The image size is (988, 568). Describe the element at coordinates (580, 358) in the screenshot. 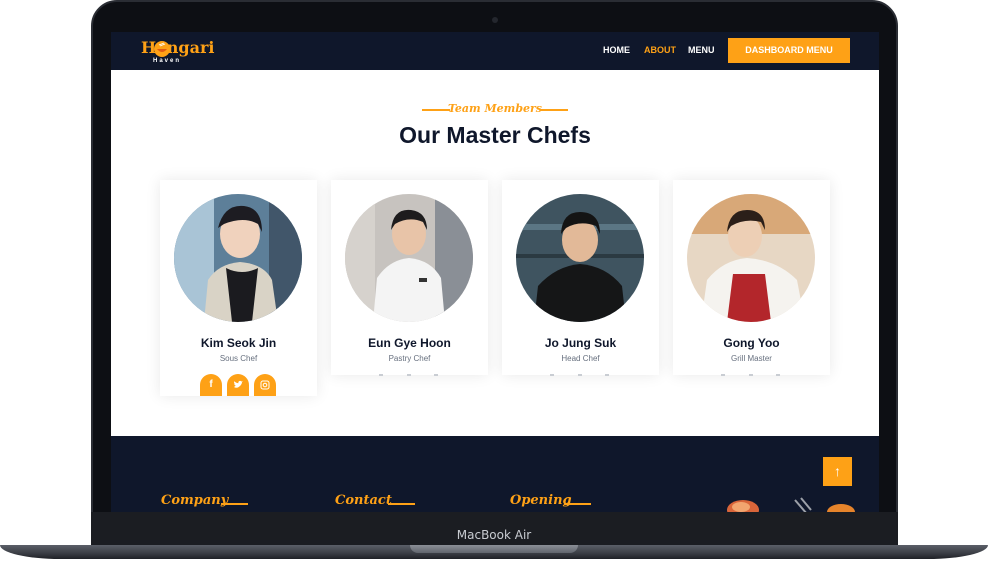

I see `chef-role: Head Chef` at that location.